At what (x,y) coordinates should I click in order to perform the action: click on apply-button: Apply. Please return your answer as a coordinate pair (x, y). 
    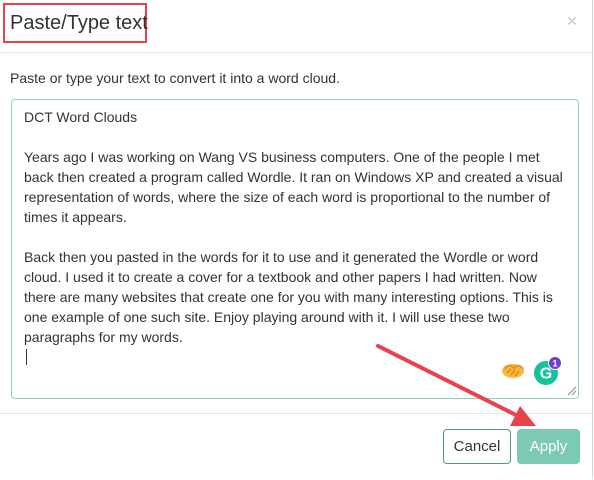
    Looking at the image, I should click on (548, 446).